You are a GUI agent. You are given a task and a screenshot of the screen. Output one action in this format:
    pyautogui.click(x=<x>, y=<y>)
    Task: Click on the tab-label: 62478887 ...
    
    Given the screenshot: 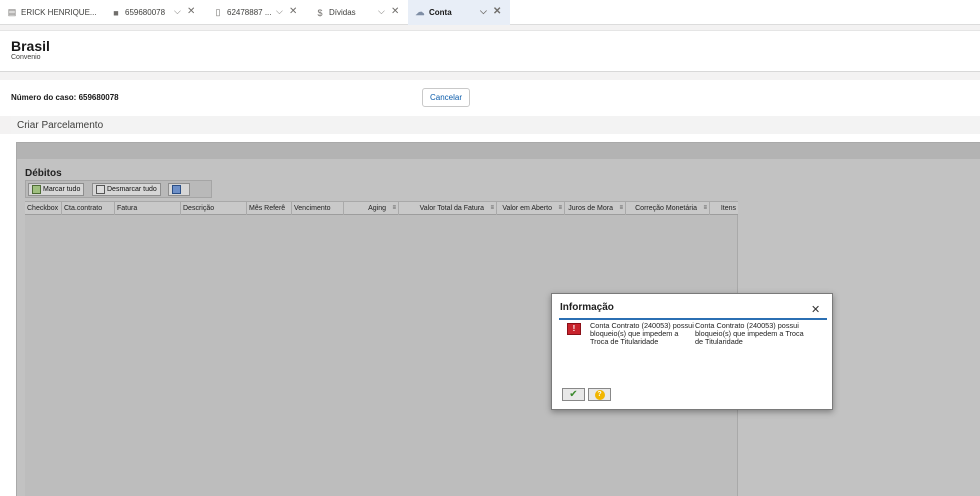 What is the action you would take?
    pyautogui.click(x=249, y=12)
    